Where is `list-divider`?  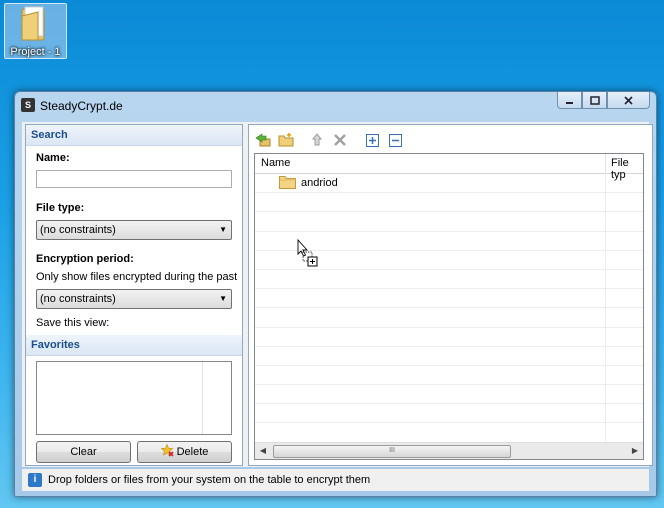
list-divider is located at coordinates (202, 398).